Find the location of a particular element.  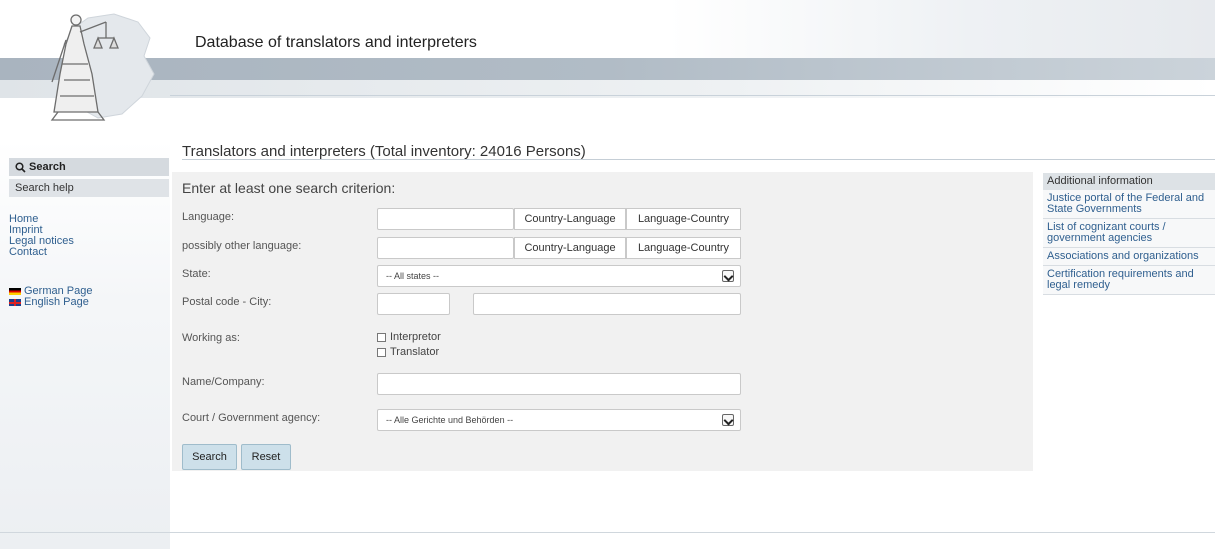

interpretor-label: Interpretor is located at coordinates (415, 337).